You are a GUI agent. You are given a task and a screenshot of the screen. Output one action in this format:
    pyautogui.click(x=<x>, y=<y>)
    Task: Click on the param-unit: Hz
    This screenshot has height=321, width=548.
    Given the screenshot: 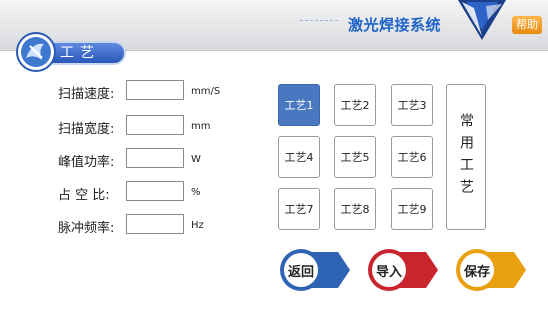 What is the action you would take?
    pyautogui.click(x=197, y=225)
    